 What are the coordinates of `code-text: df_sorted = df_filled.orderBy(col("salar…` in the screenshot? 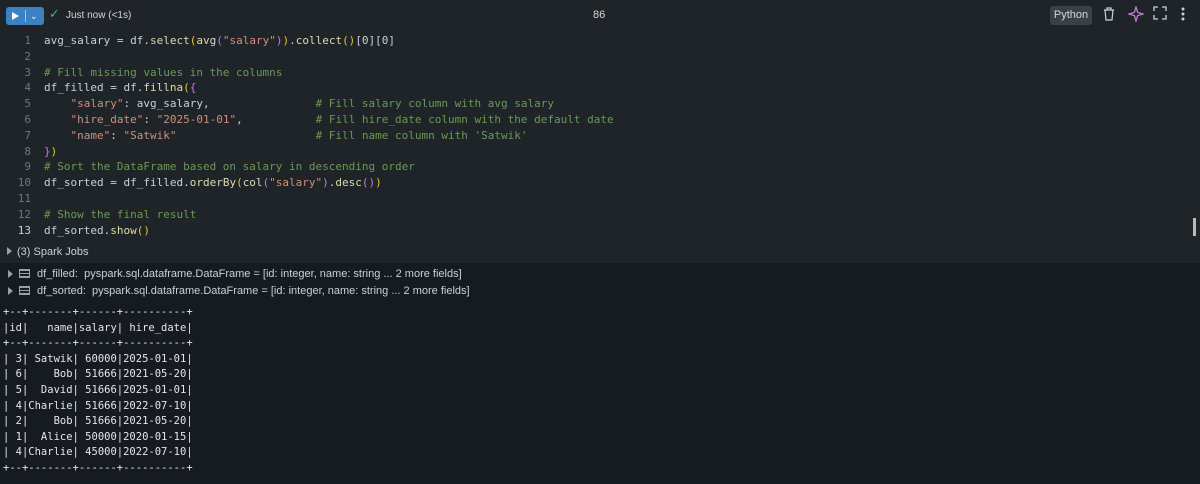 It's located at (213, 183).